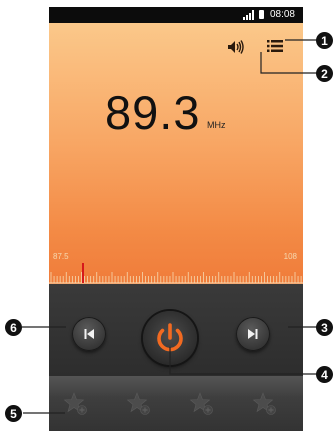 The height and width of the screenshot is (431, 335). Describe the element at coordinates (13, 413) in the screenshot. I see `callout-5: 5` at that location.